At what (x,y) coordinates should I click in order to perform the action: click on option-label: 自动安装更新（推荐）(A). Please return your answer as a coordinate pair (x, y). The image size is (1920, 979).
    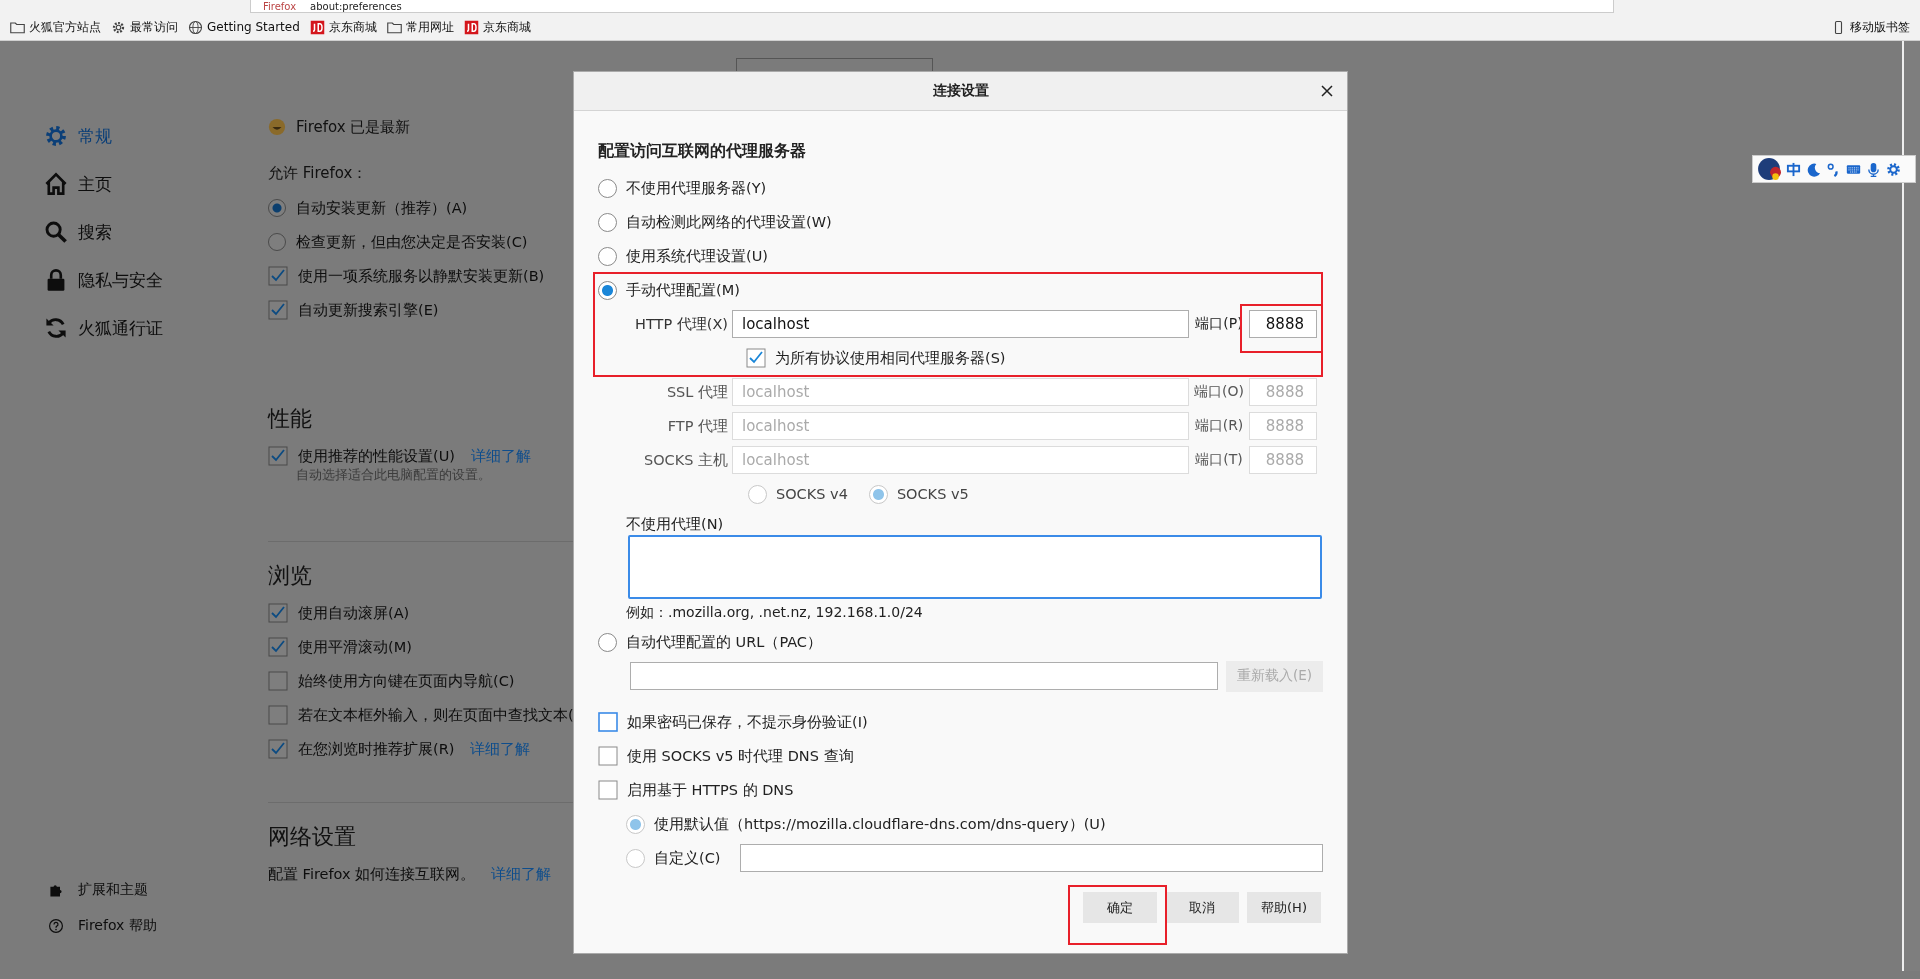
    Looking at the image, I should click on (382, 208).